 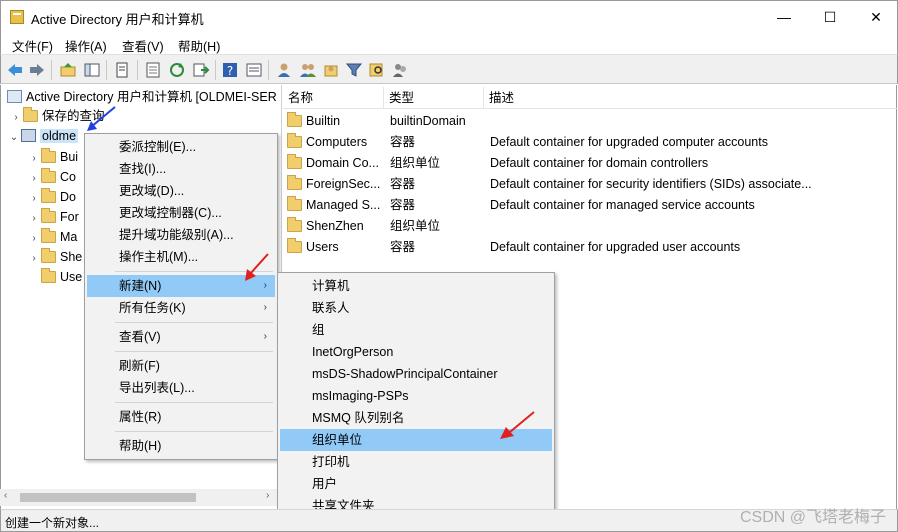 I want to click on tree-item-label: Bui, so click(x=69, y=157).